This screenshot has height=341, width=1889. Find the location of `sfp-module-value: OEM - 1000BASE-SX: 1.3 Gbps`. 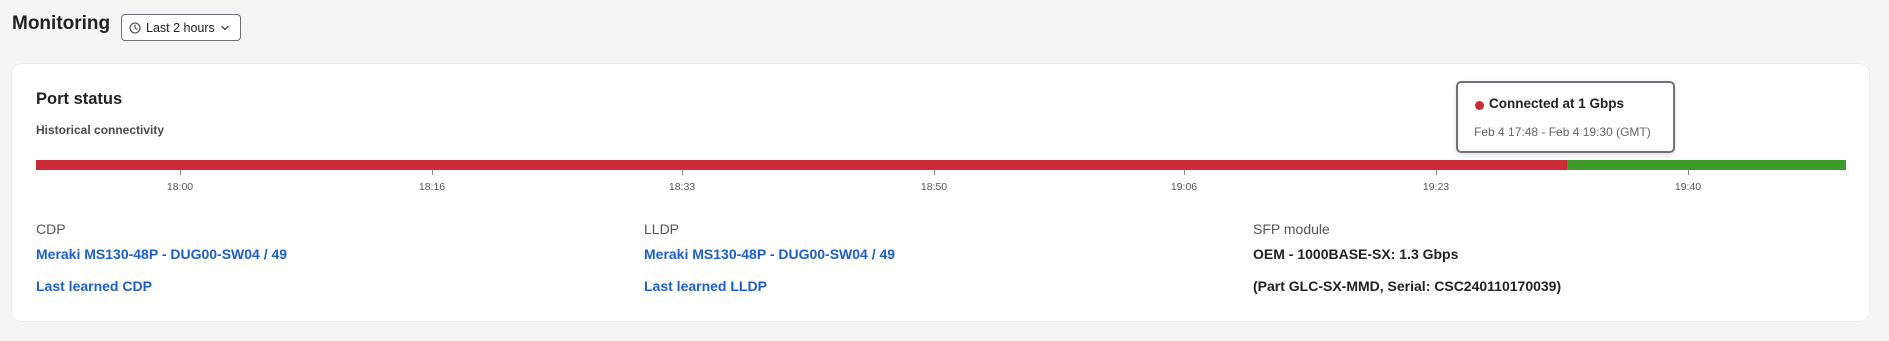

sfp-module-value: OEM - 1000BASE-SX: 1.3 Gbps is located at coordinates (1356, 254).